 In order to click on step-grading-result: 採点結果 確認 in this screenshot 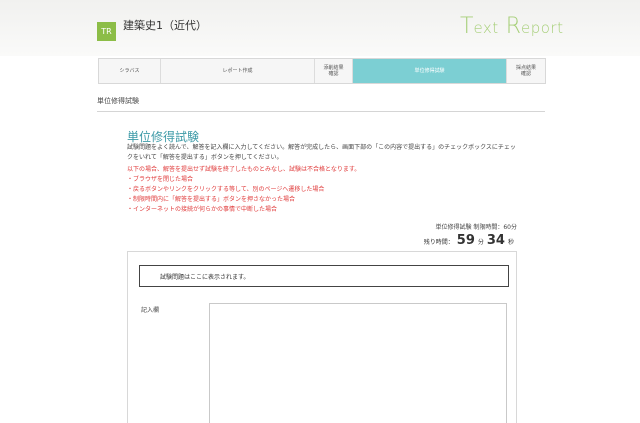, I will do `click(526, 71)`.